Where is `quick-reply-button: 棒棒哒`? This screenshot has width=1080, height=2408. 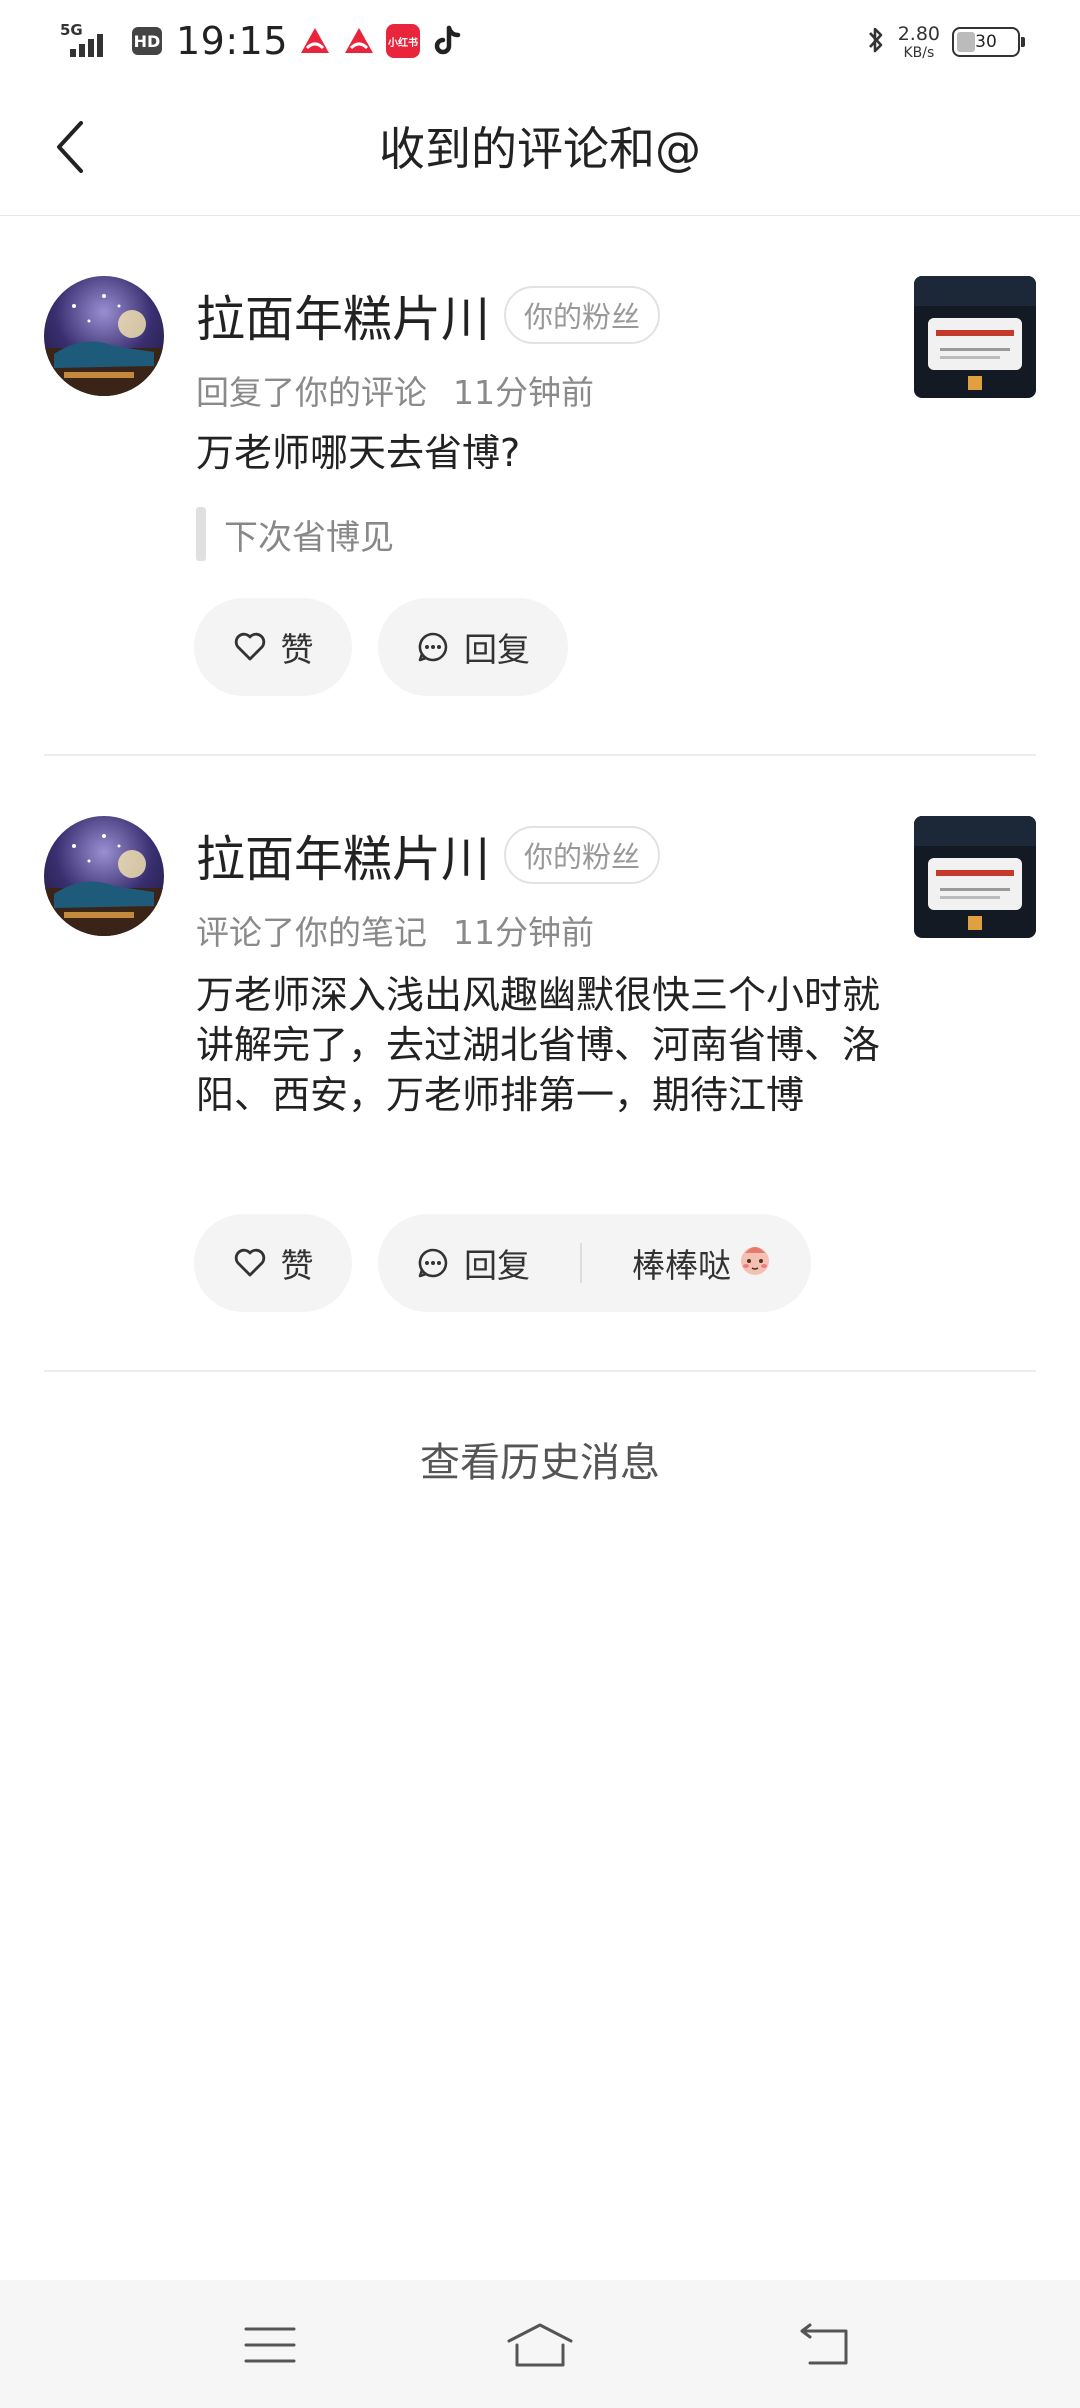 quick-reply-button: 棒棒哒 is located at coordinates (702, 1263).